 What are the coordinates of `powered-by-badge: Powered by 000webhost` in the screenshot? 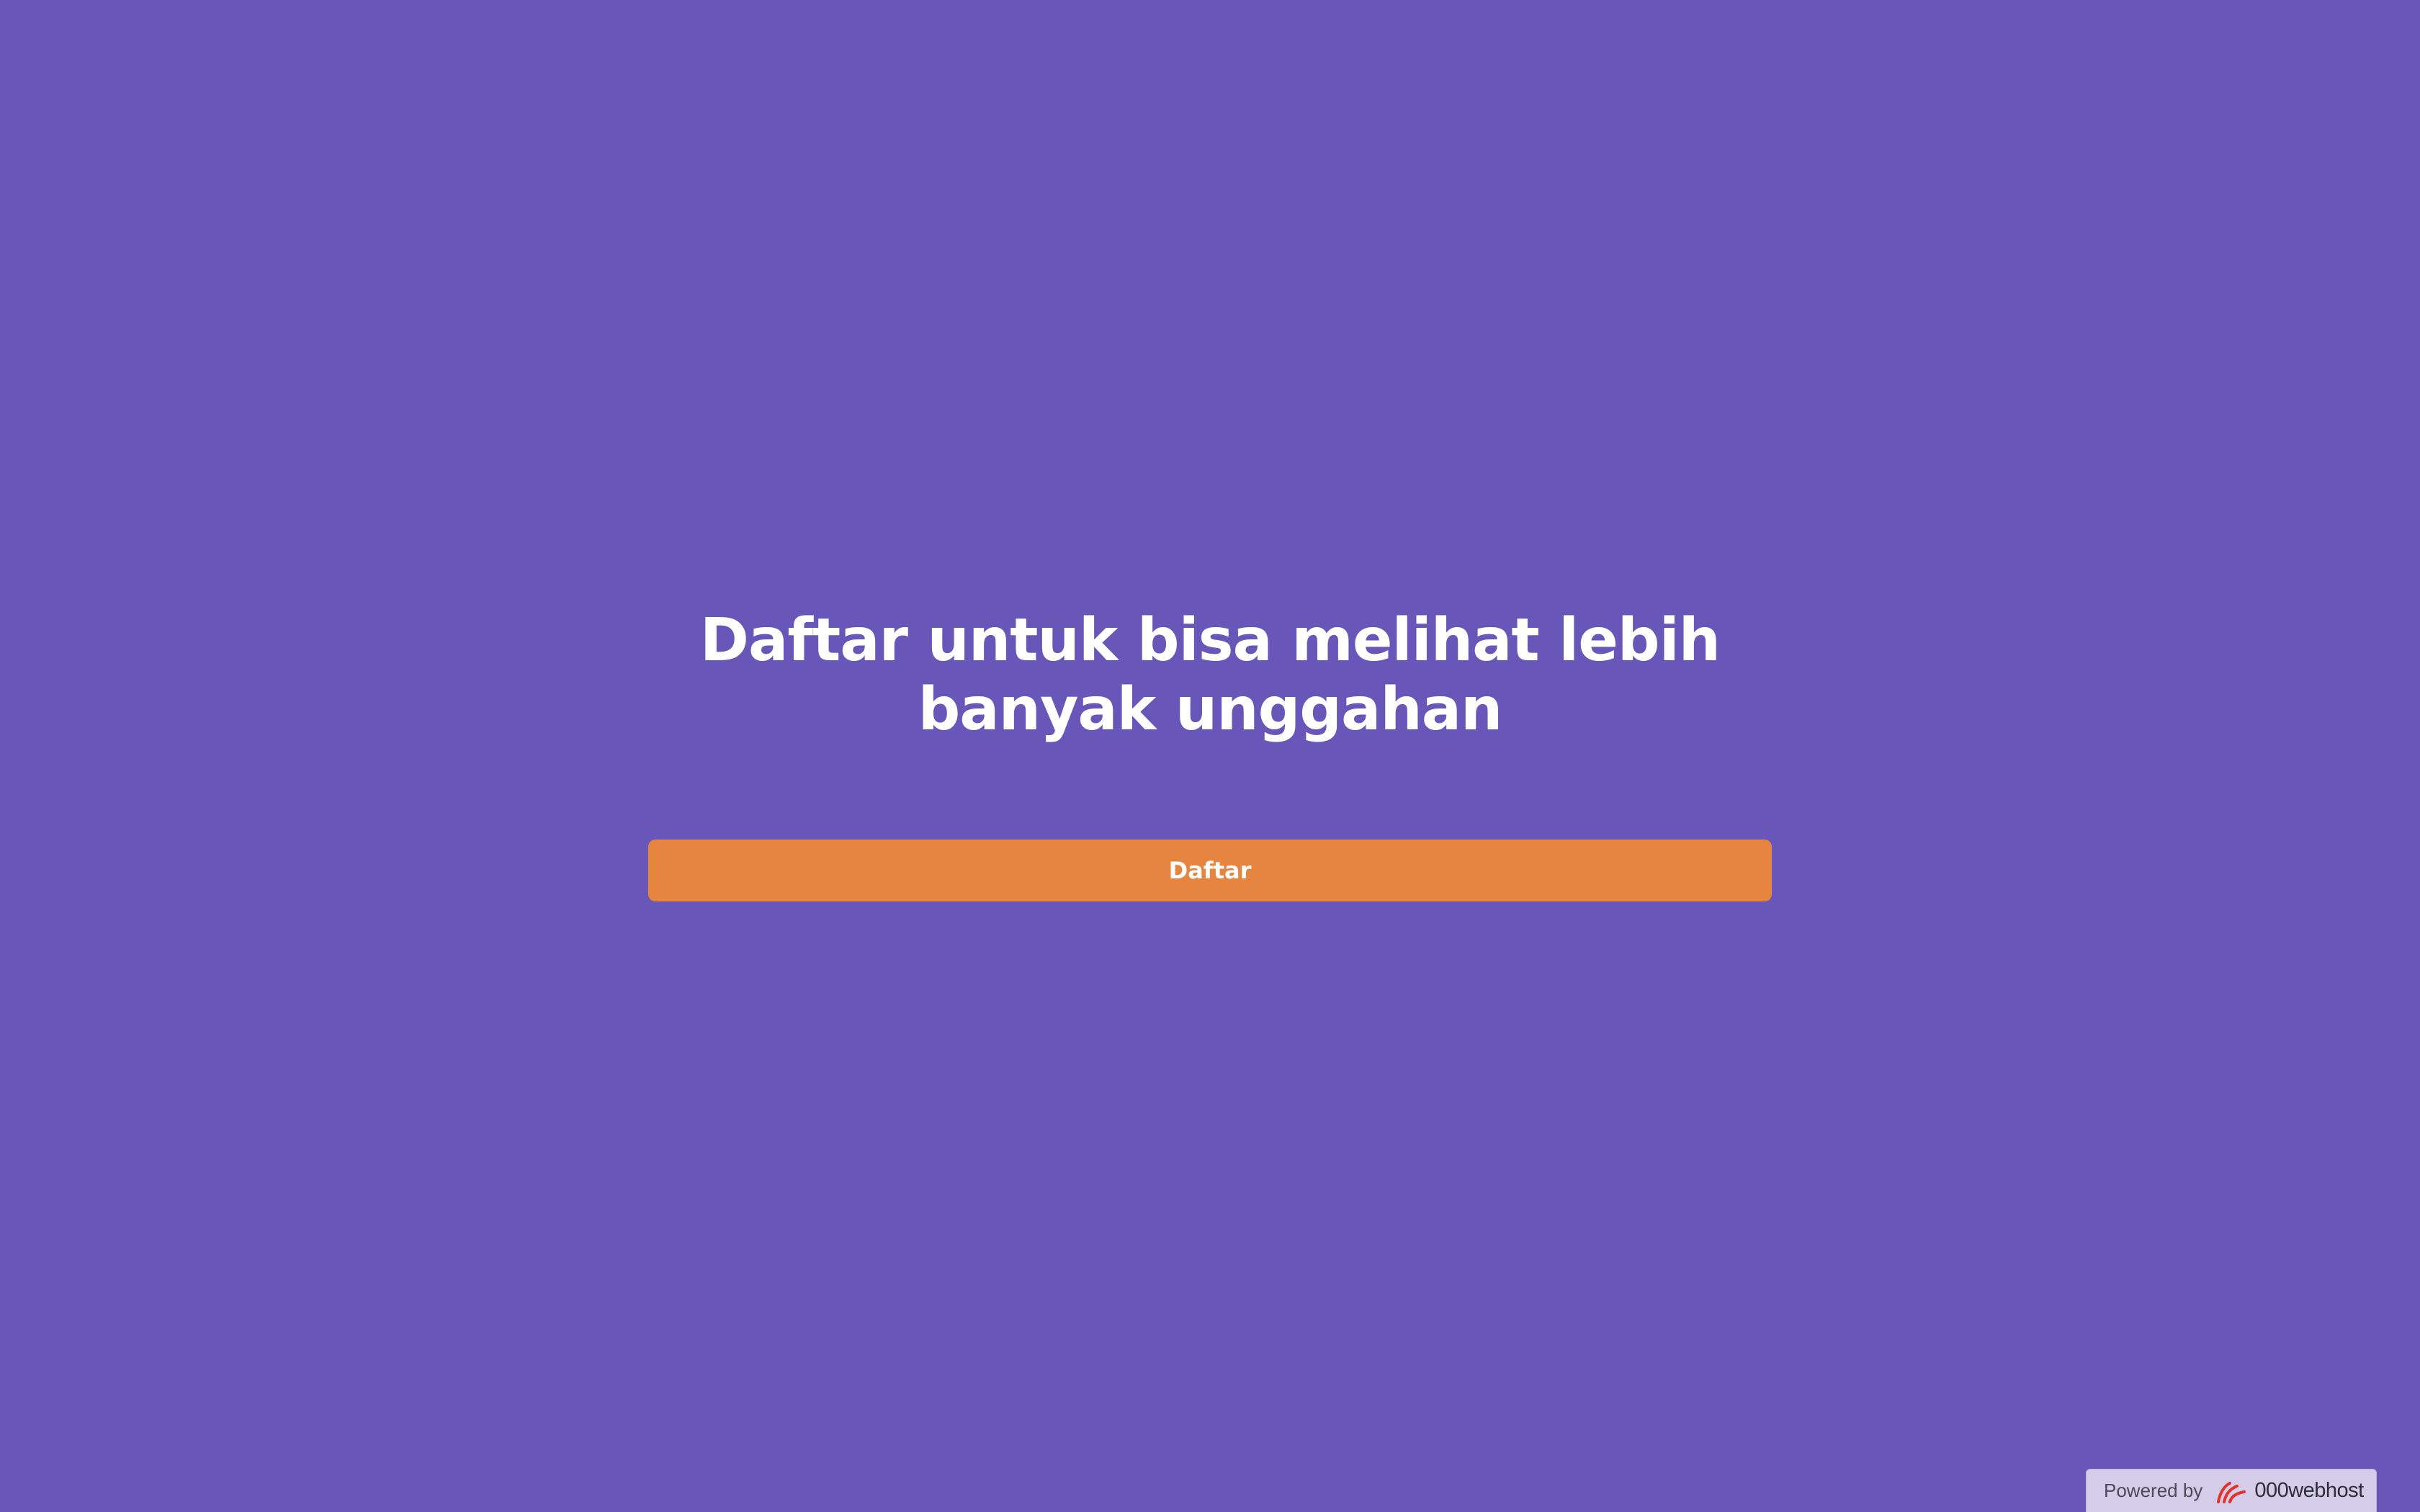 It's located at (2231, 1490).